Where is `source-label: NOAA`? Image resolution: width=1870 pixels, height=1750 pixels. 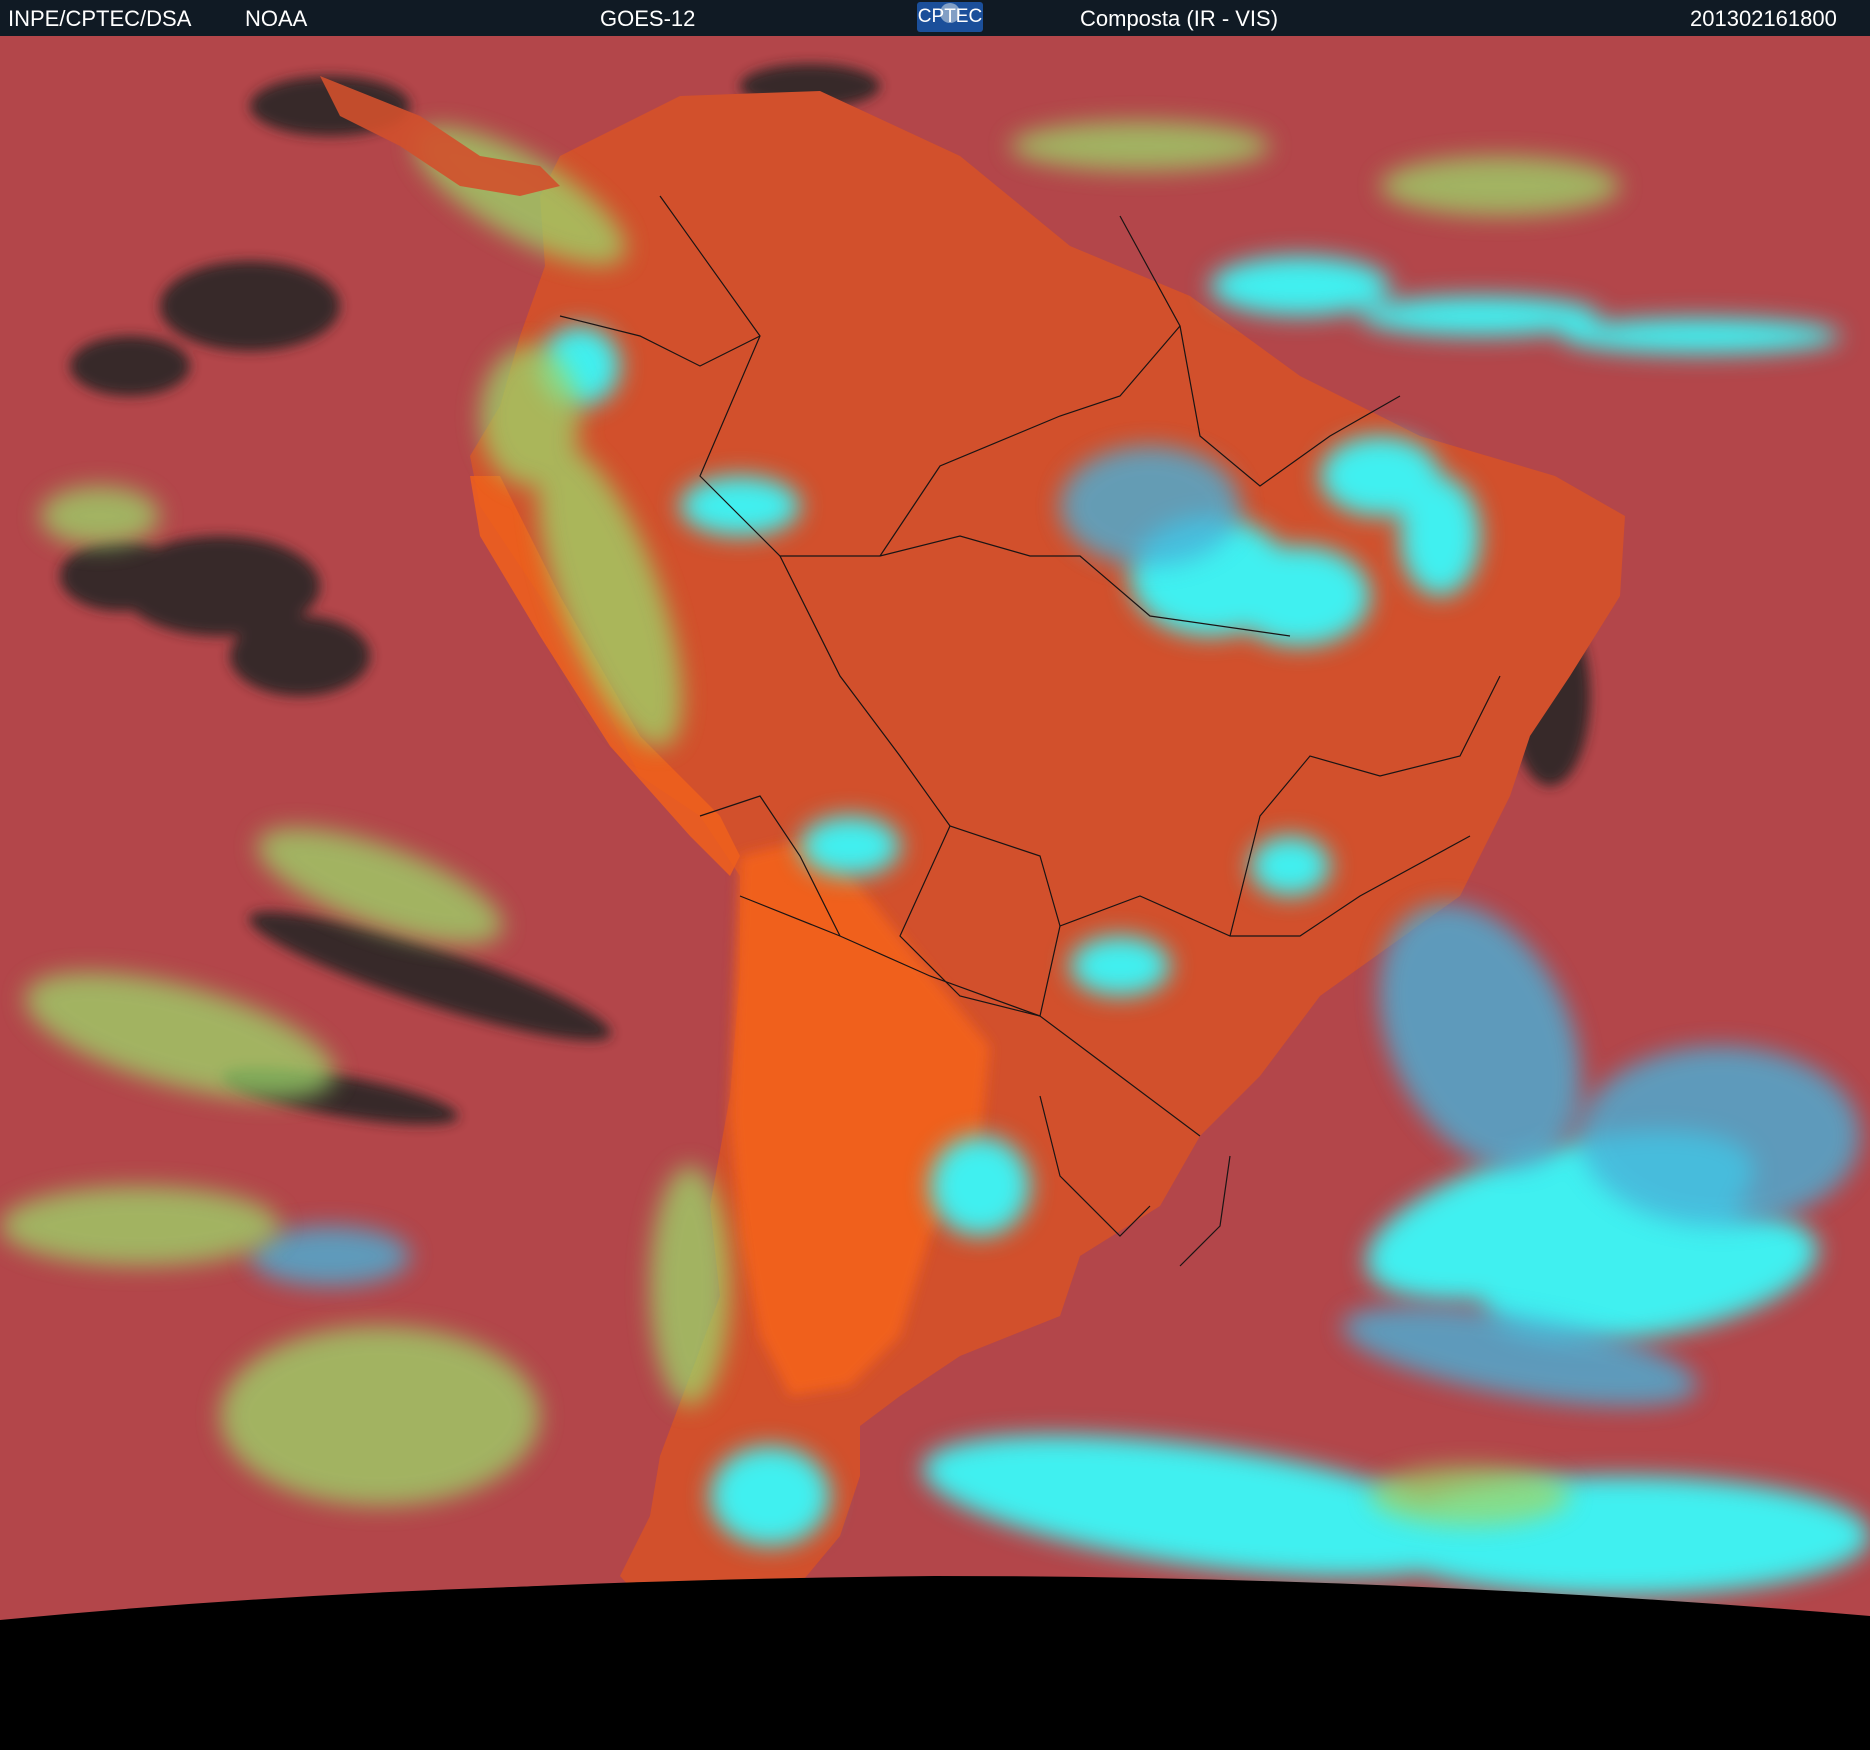
source-label: NOAA is located at coordinates (276, 18).